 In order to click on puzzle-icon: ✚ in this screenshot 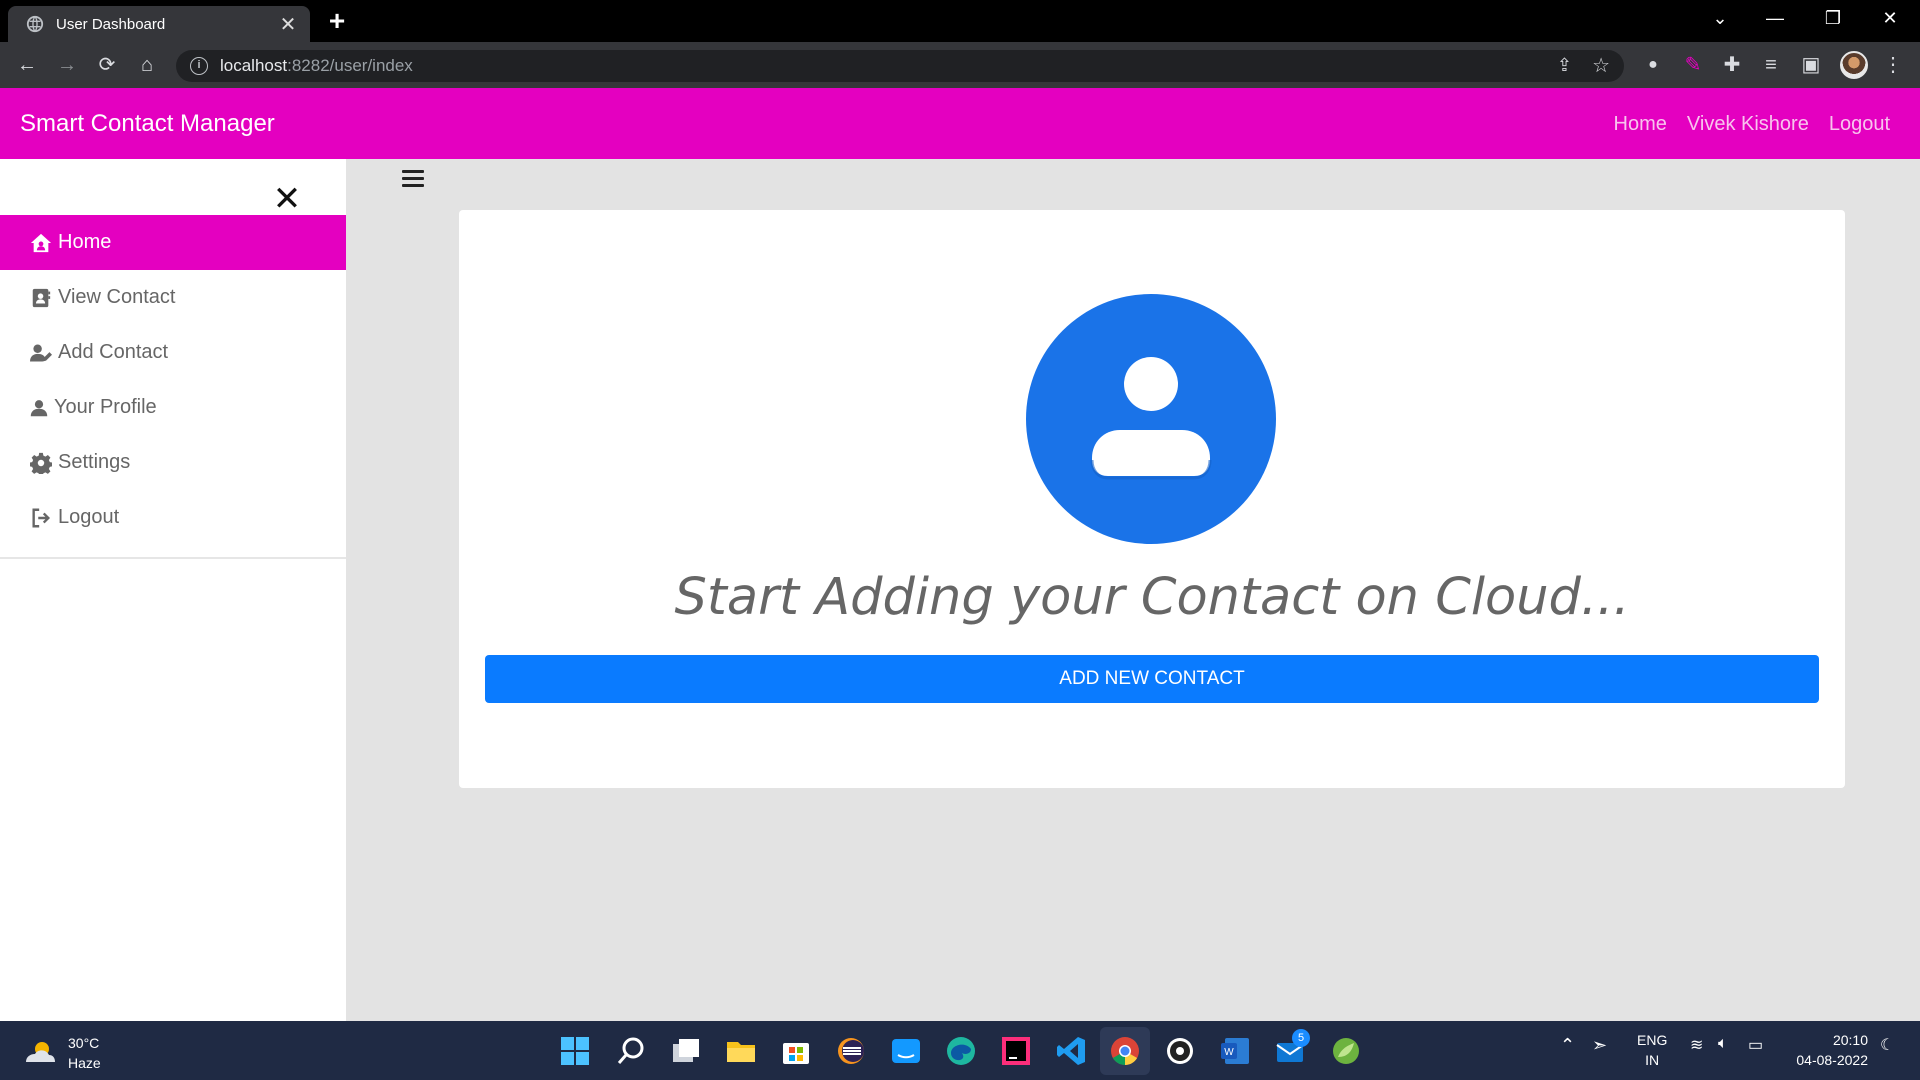, I will do `click(1732, 65)`.